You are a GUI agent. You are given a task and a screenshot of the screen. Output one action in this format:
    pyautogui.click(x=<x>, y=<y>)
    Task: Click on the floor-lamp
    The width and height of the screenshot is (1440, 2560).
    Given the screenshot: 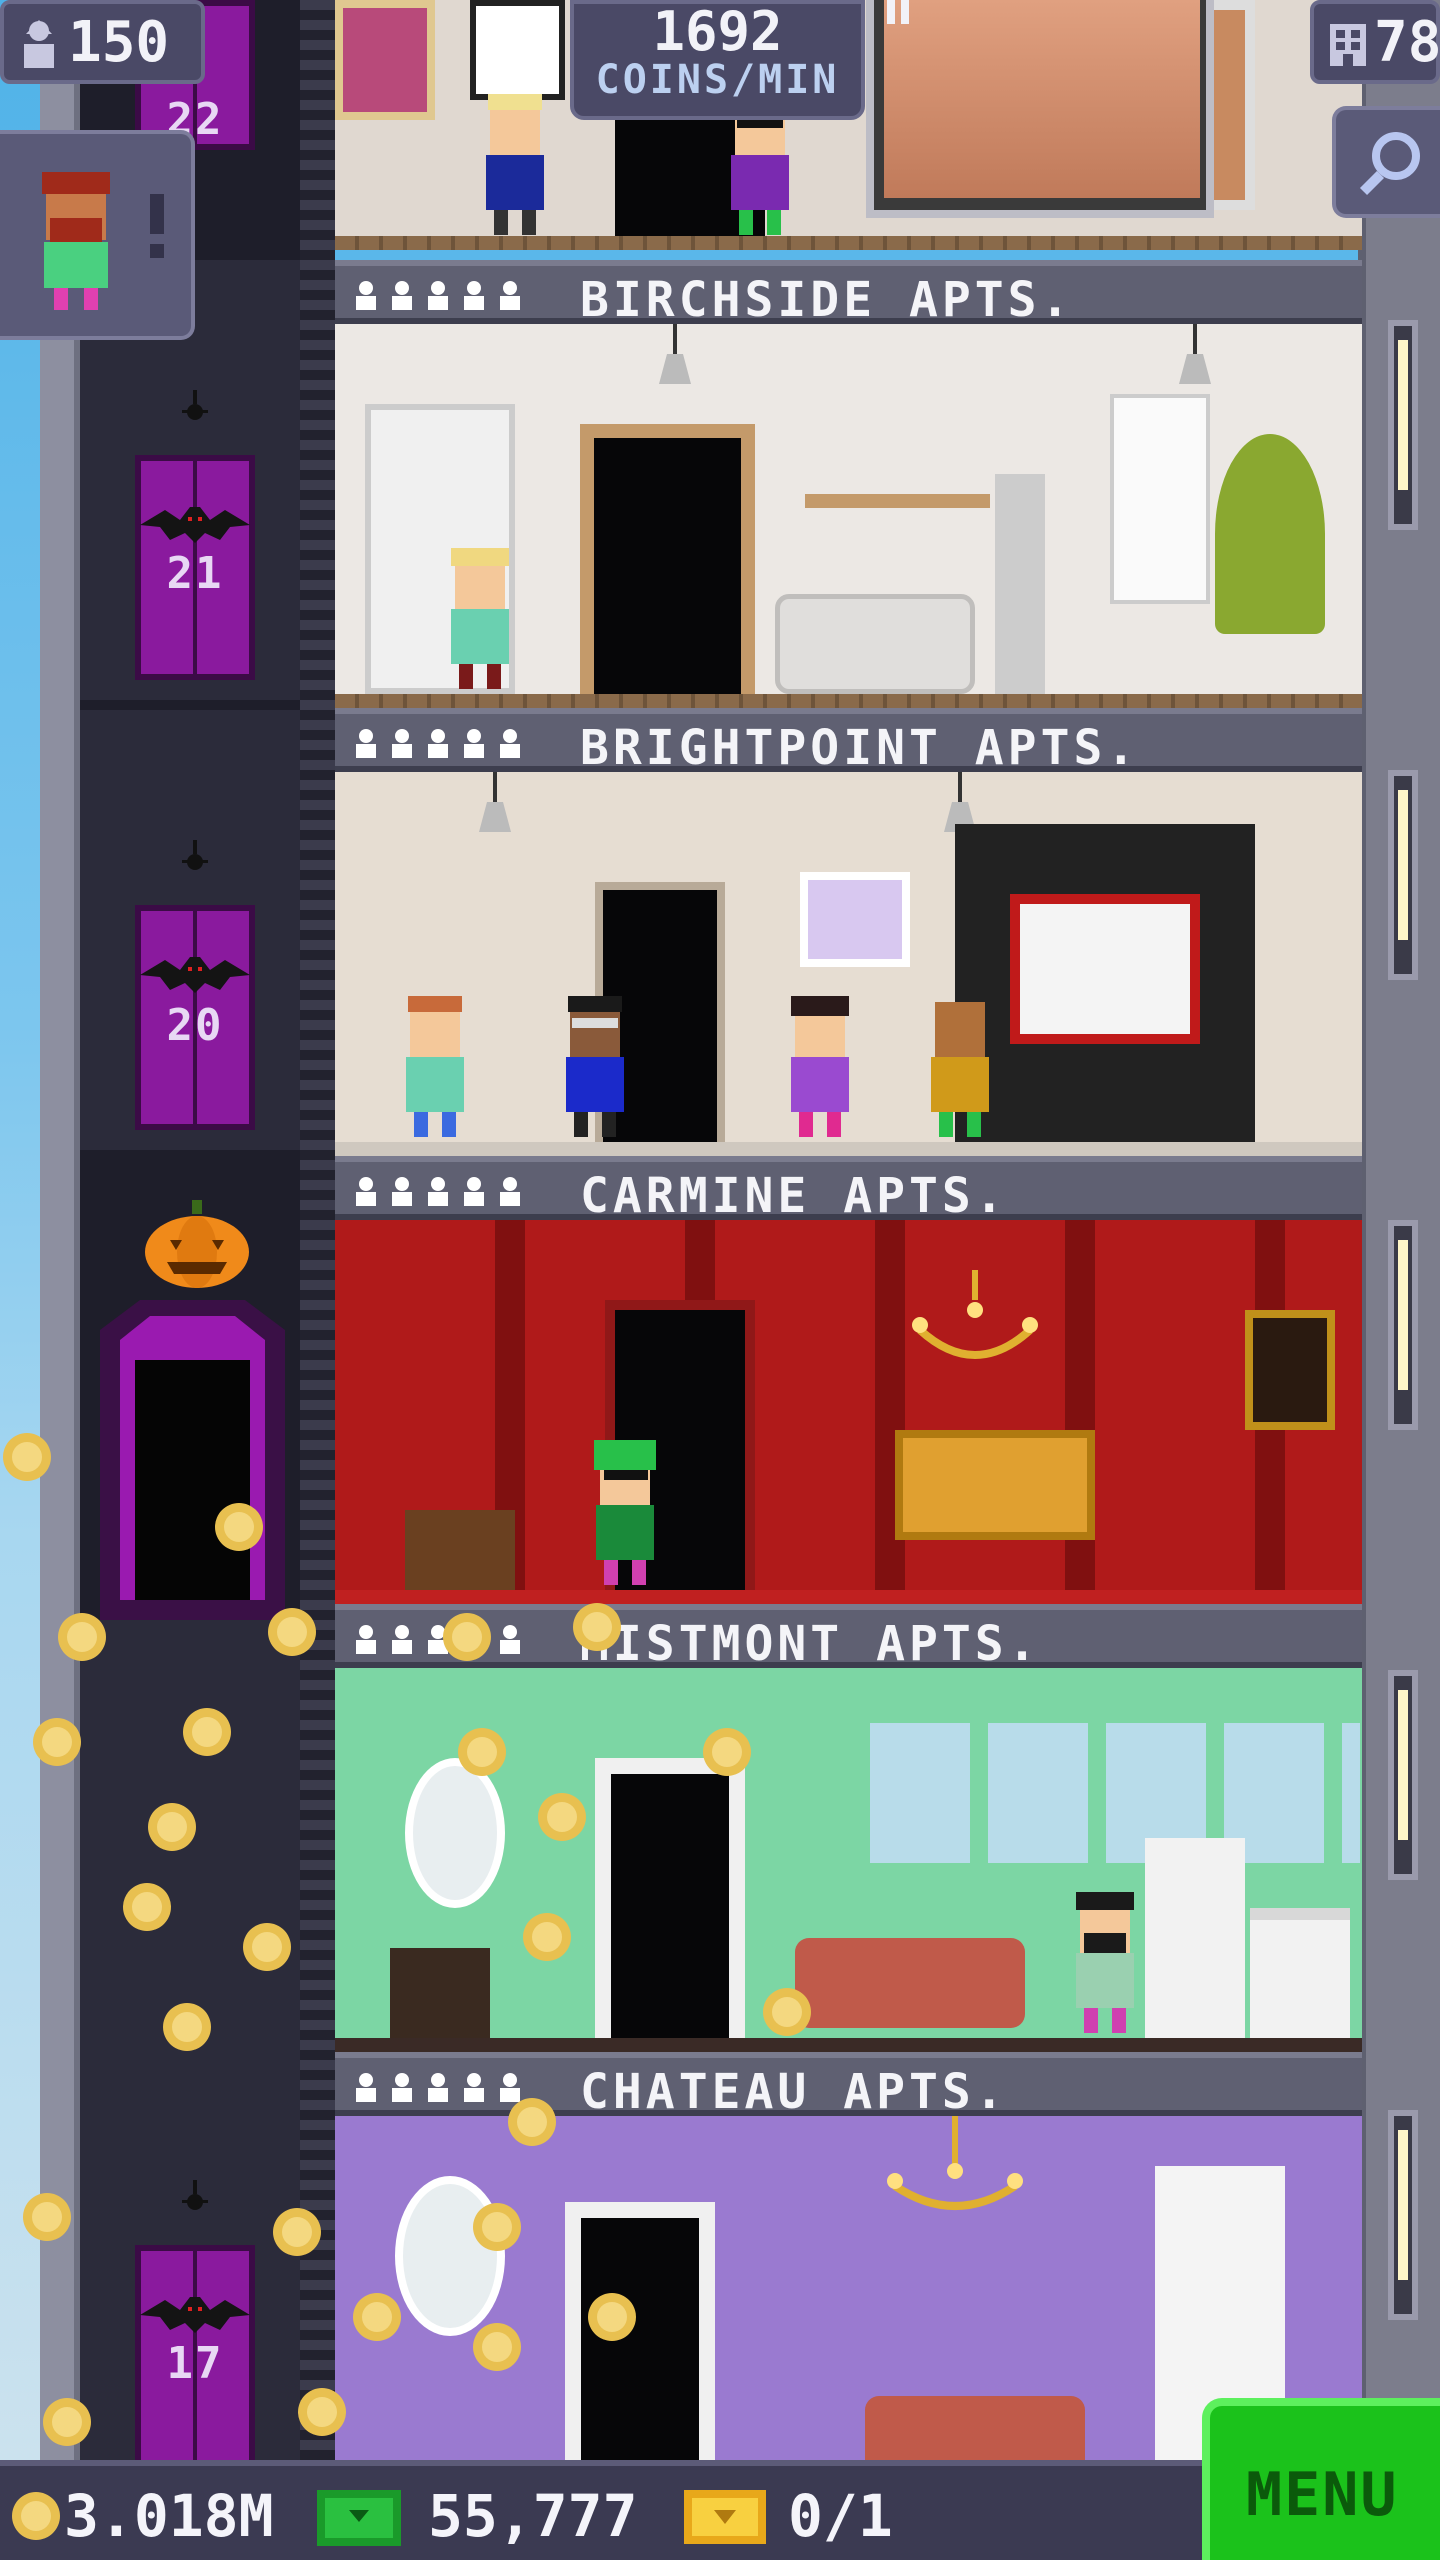 What is the action you would take?
    pyautogui.click(x=1020, y=584)
    